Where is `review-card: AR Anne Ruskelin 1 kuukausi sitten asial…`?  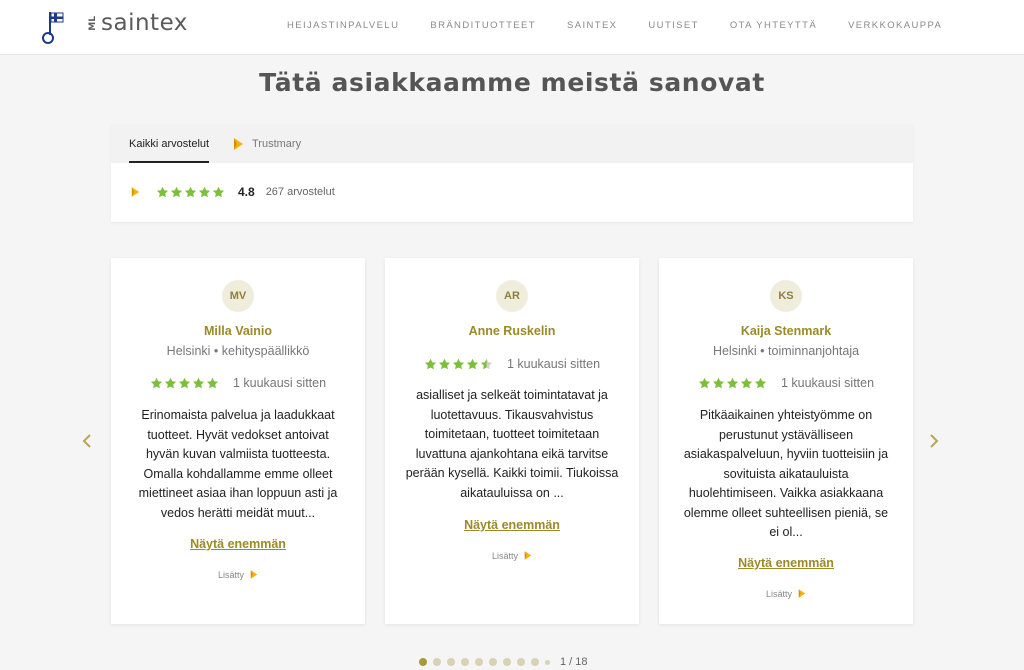 review-card: AR Anne Ruskelin 1 kuukausi sitten asial… is located at coordinates (512, 441).